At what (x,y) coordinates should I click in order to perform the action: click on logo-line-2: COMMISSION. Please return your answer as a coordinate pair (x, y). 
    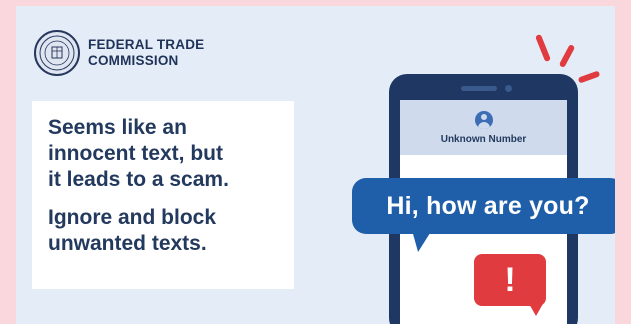
    Looking at the image, I should click on (133, 60).